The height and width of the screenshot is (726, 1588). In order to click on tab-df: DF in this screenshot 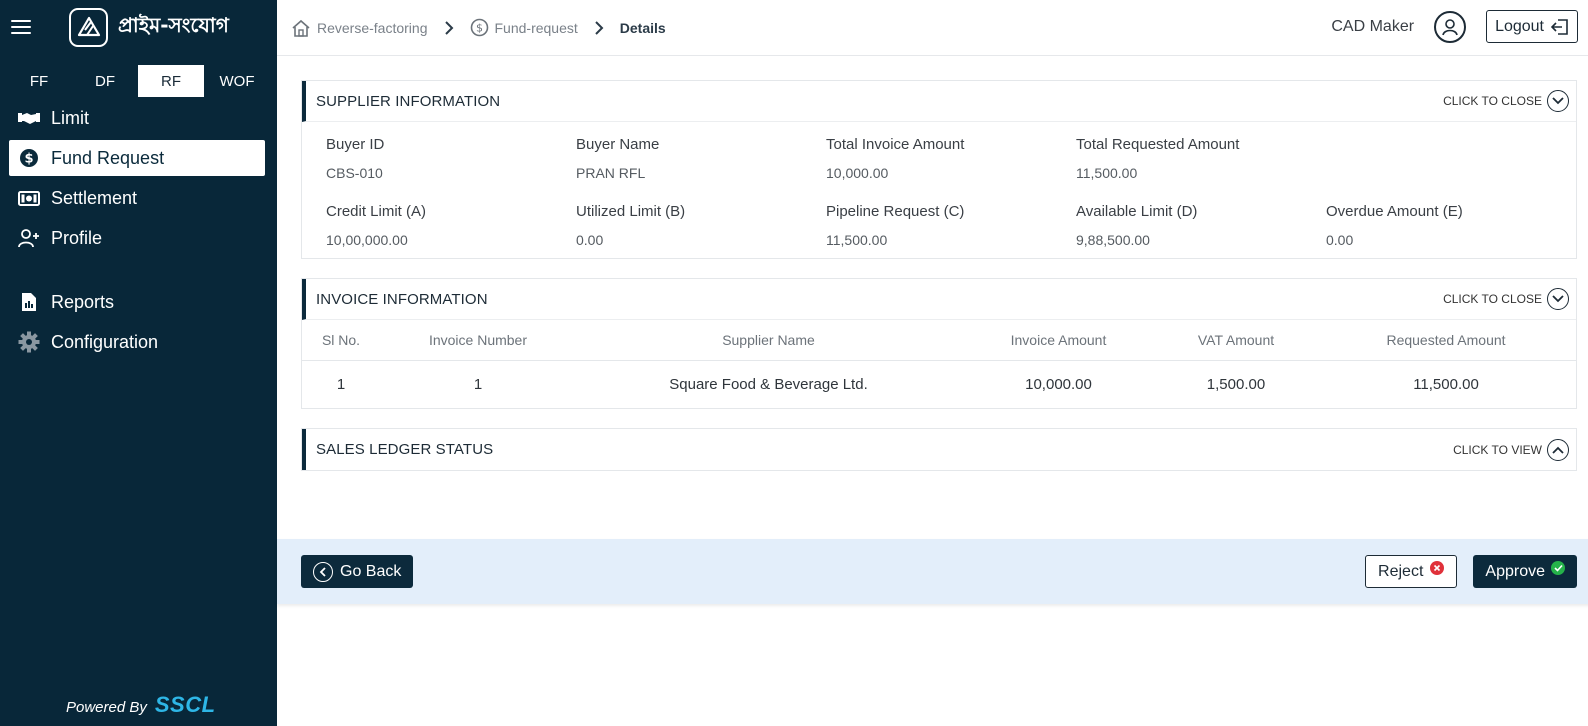, I will do `click(105, 81)`.